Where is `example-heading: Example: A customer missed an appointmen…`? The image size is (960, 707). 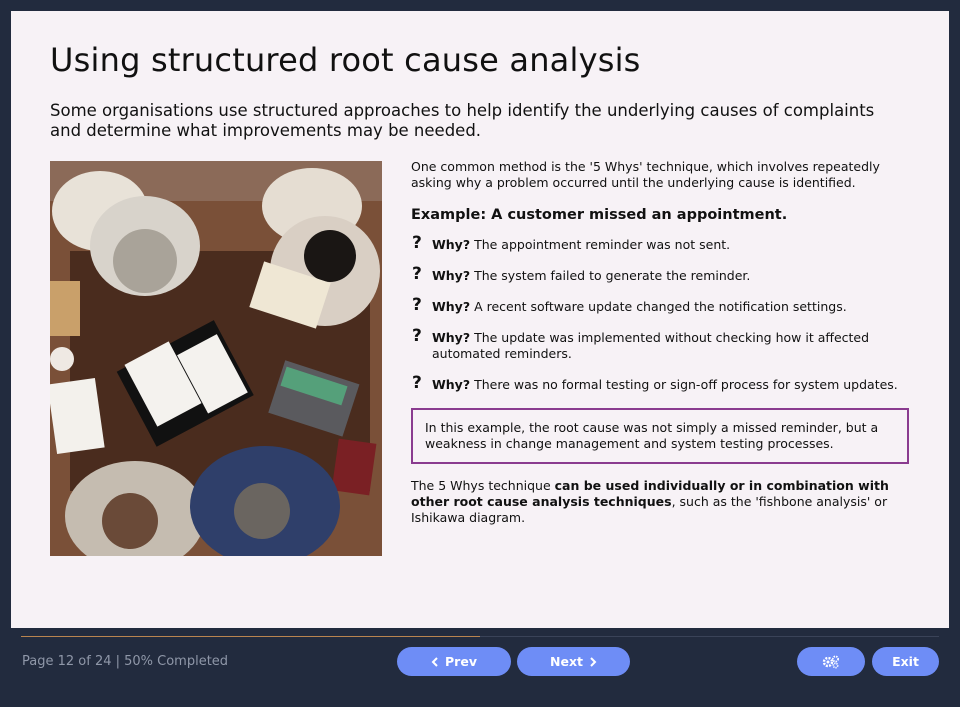
example-heading: Example: A customer missed an appointmen… is located at coordinates (599, 215).